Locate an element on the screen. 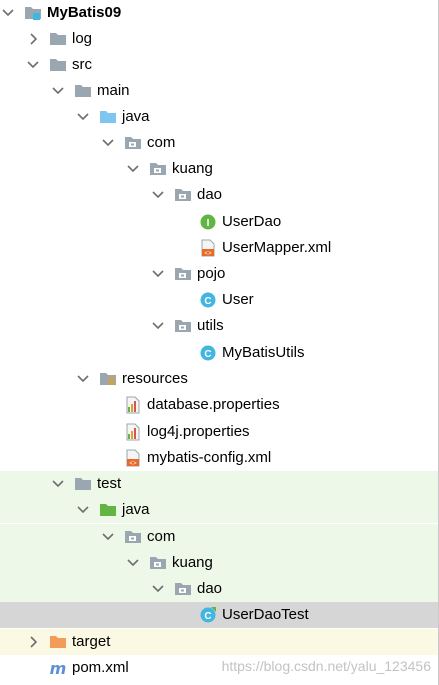  tree-label: mybatis-config.xml is located at coordinates (209, 457).